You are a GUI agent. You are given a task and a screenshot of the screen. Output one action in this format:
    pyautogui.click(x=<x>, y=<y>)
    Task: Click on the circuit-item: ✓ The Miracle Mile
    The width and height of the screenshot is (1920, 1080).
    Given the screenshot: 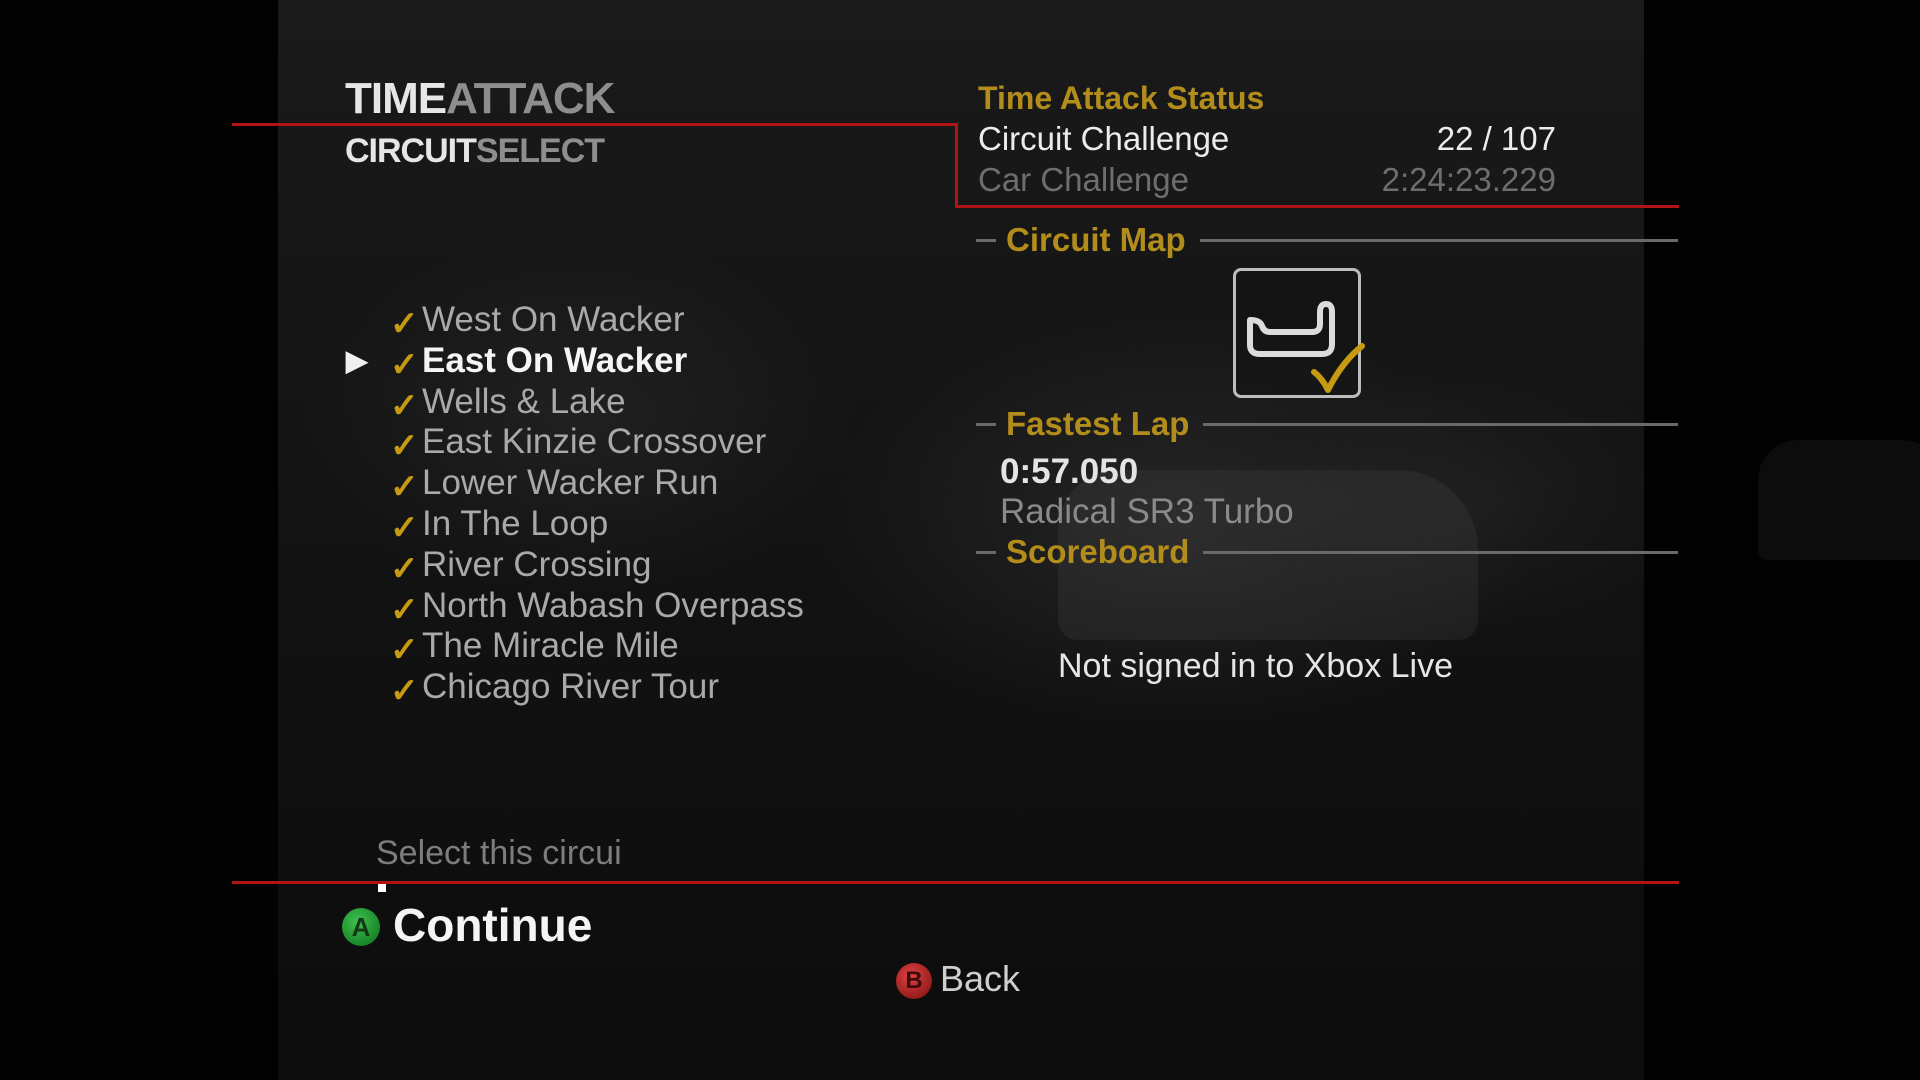 What is the action you would take?
    pyautogui.click(x=572, y=647)
    